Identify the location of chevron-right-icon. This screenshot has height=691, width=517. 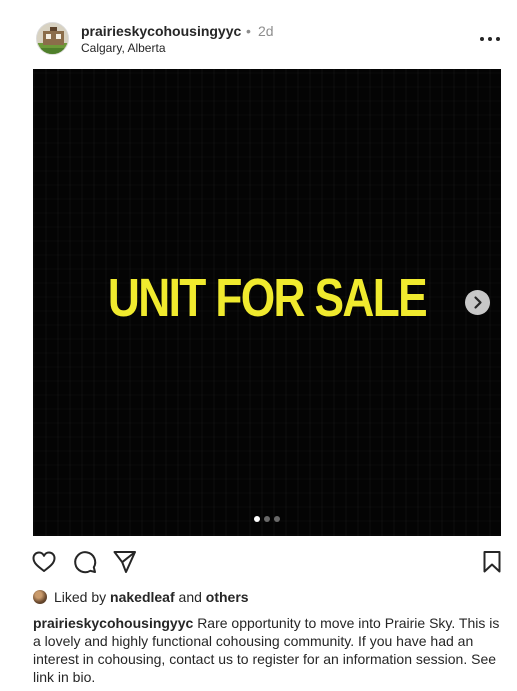
(477, 302).